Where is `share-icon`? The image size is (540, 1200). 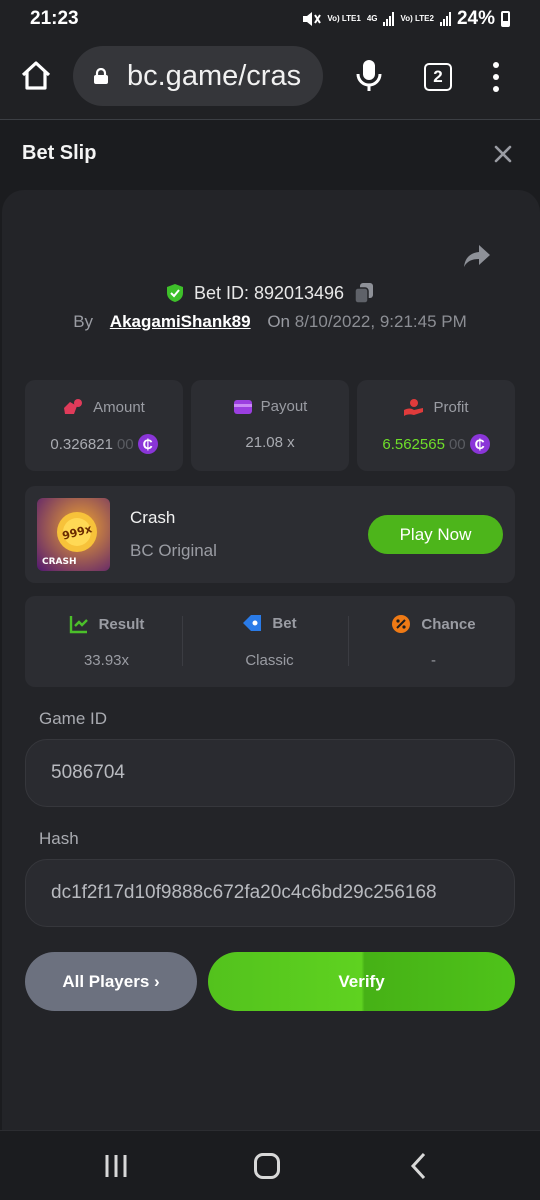
share-icon is located at coordinates (477, 256).